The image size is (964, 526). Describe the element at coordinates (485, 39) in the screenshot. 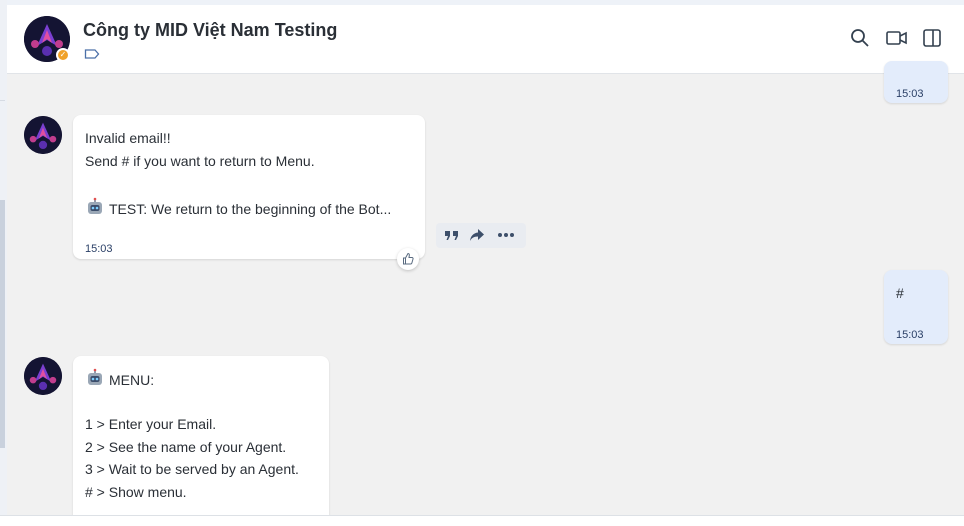

I see `chat-header: ✓ Công ty MID Việt Nam Testing` at that location.